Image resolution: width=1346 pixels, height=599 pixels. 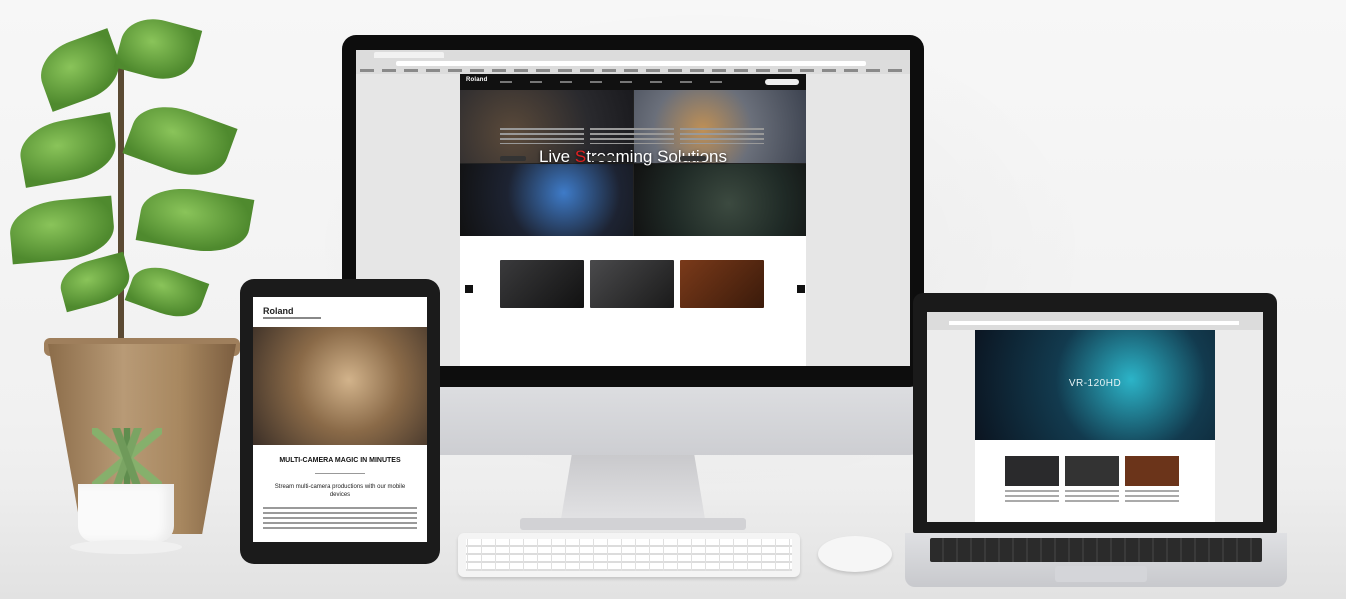 I want to click on site-nav-links, so click(x=615, y=82).